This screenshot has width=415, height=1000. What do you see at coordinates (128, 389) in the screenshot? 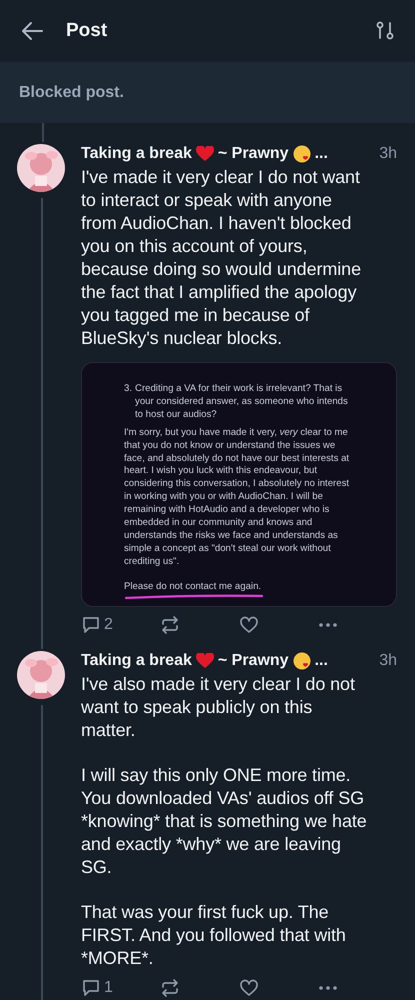
I see `list-number: 3.` at bounding box center [128, 389].